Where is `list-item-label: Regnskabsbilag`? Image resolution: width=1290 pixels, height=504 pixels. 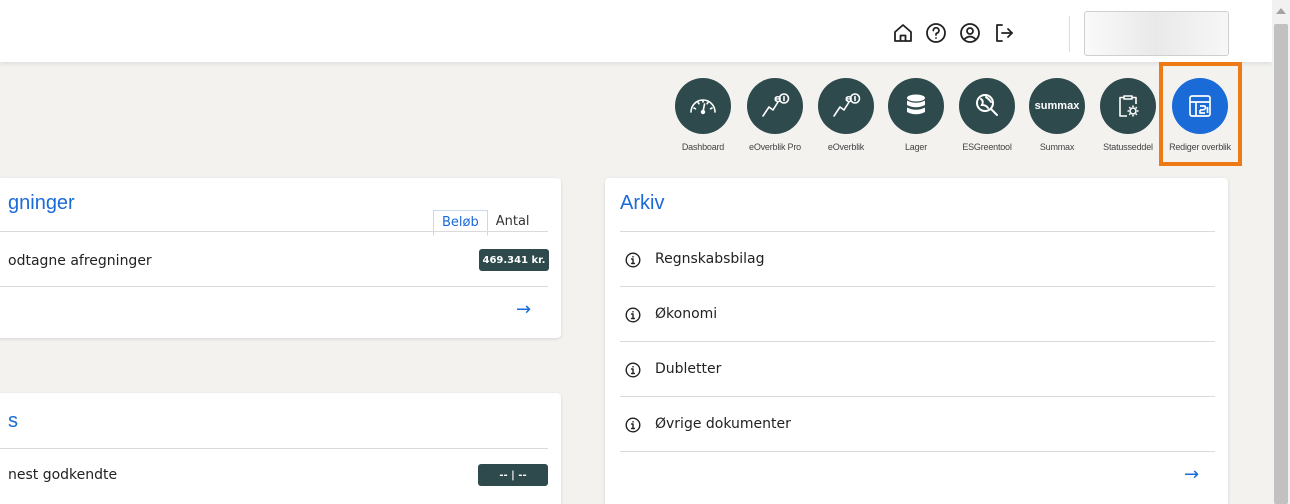 list-item-label: Regnskabsbilag is located at coordinates (710, 259).